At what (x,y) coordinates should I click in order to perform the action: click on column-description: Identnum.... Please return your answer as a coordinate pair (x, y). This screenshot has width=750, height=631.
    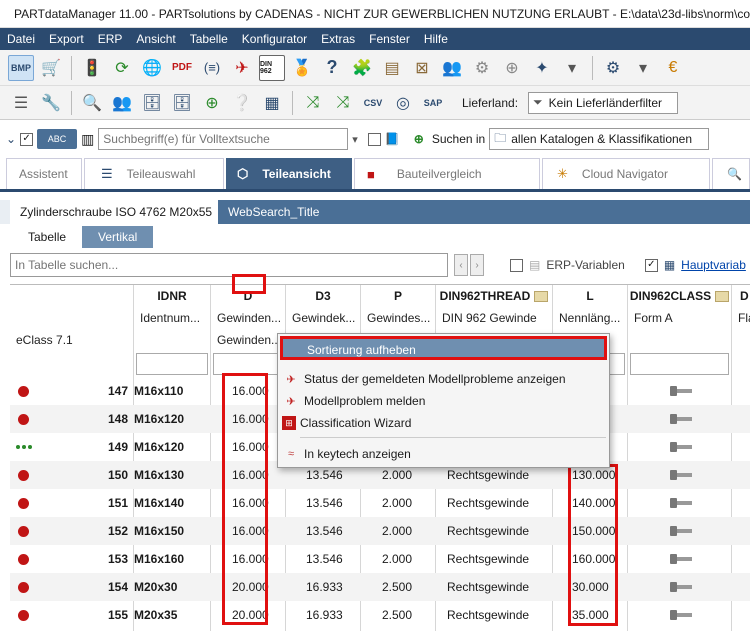
    Looking at the image, I should click on (170, 318).